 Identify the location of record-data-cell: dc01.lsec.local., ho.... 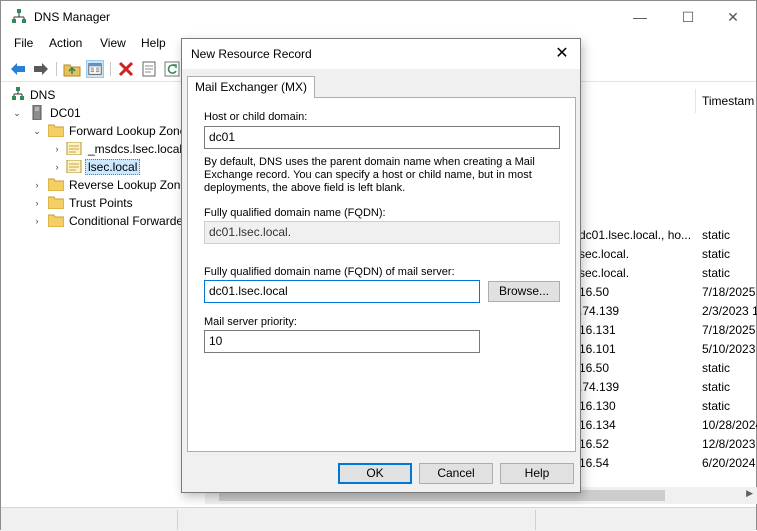
(635, 235).